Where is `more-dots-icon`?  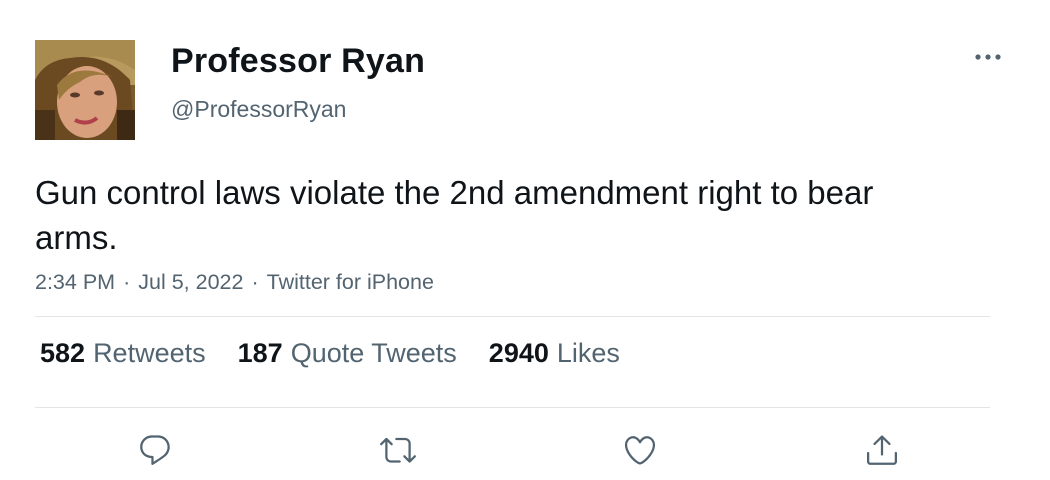 more-dots-icon is located at coordinates (988, 57).